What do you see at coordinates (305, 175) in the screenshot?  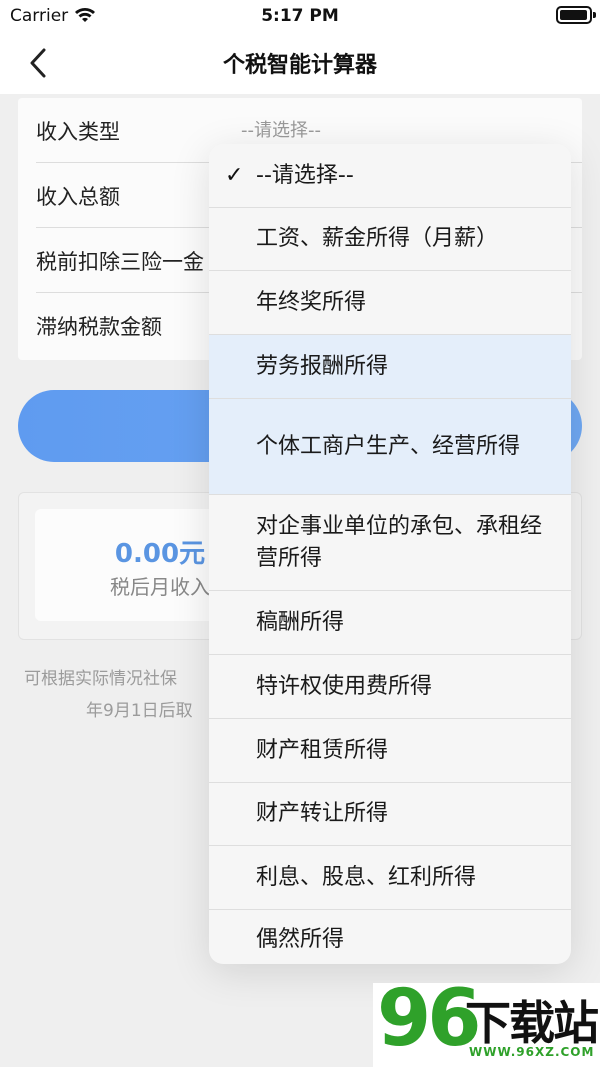 I see `dropdown-option-label: --请选择--` at bounding box center [305, 175].